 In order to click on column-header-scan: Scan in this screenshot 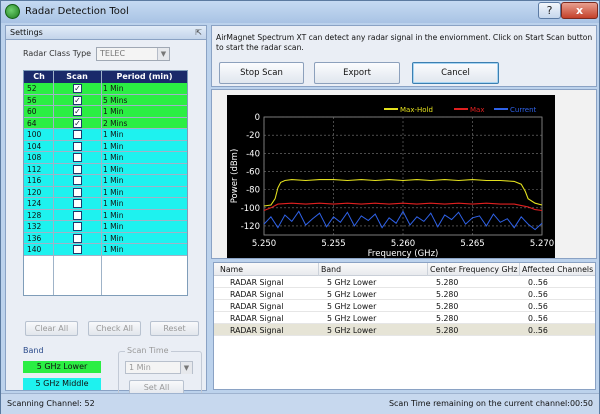, I will do `click(77, 76)`.